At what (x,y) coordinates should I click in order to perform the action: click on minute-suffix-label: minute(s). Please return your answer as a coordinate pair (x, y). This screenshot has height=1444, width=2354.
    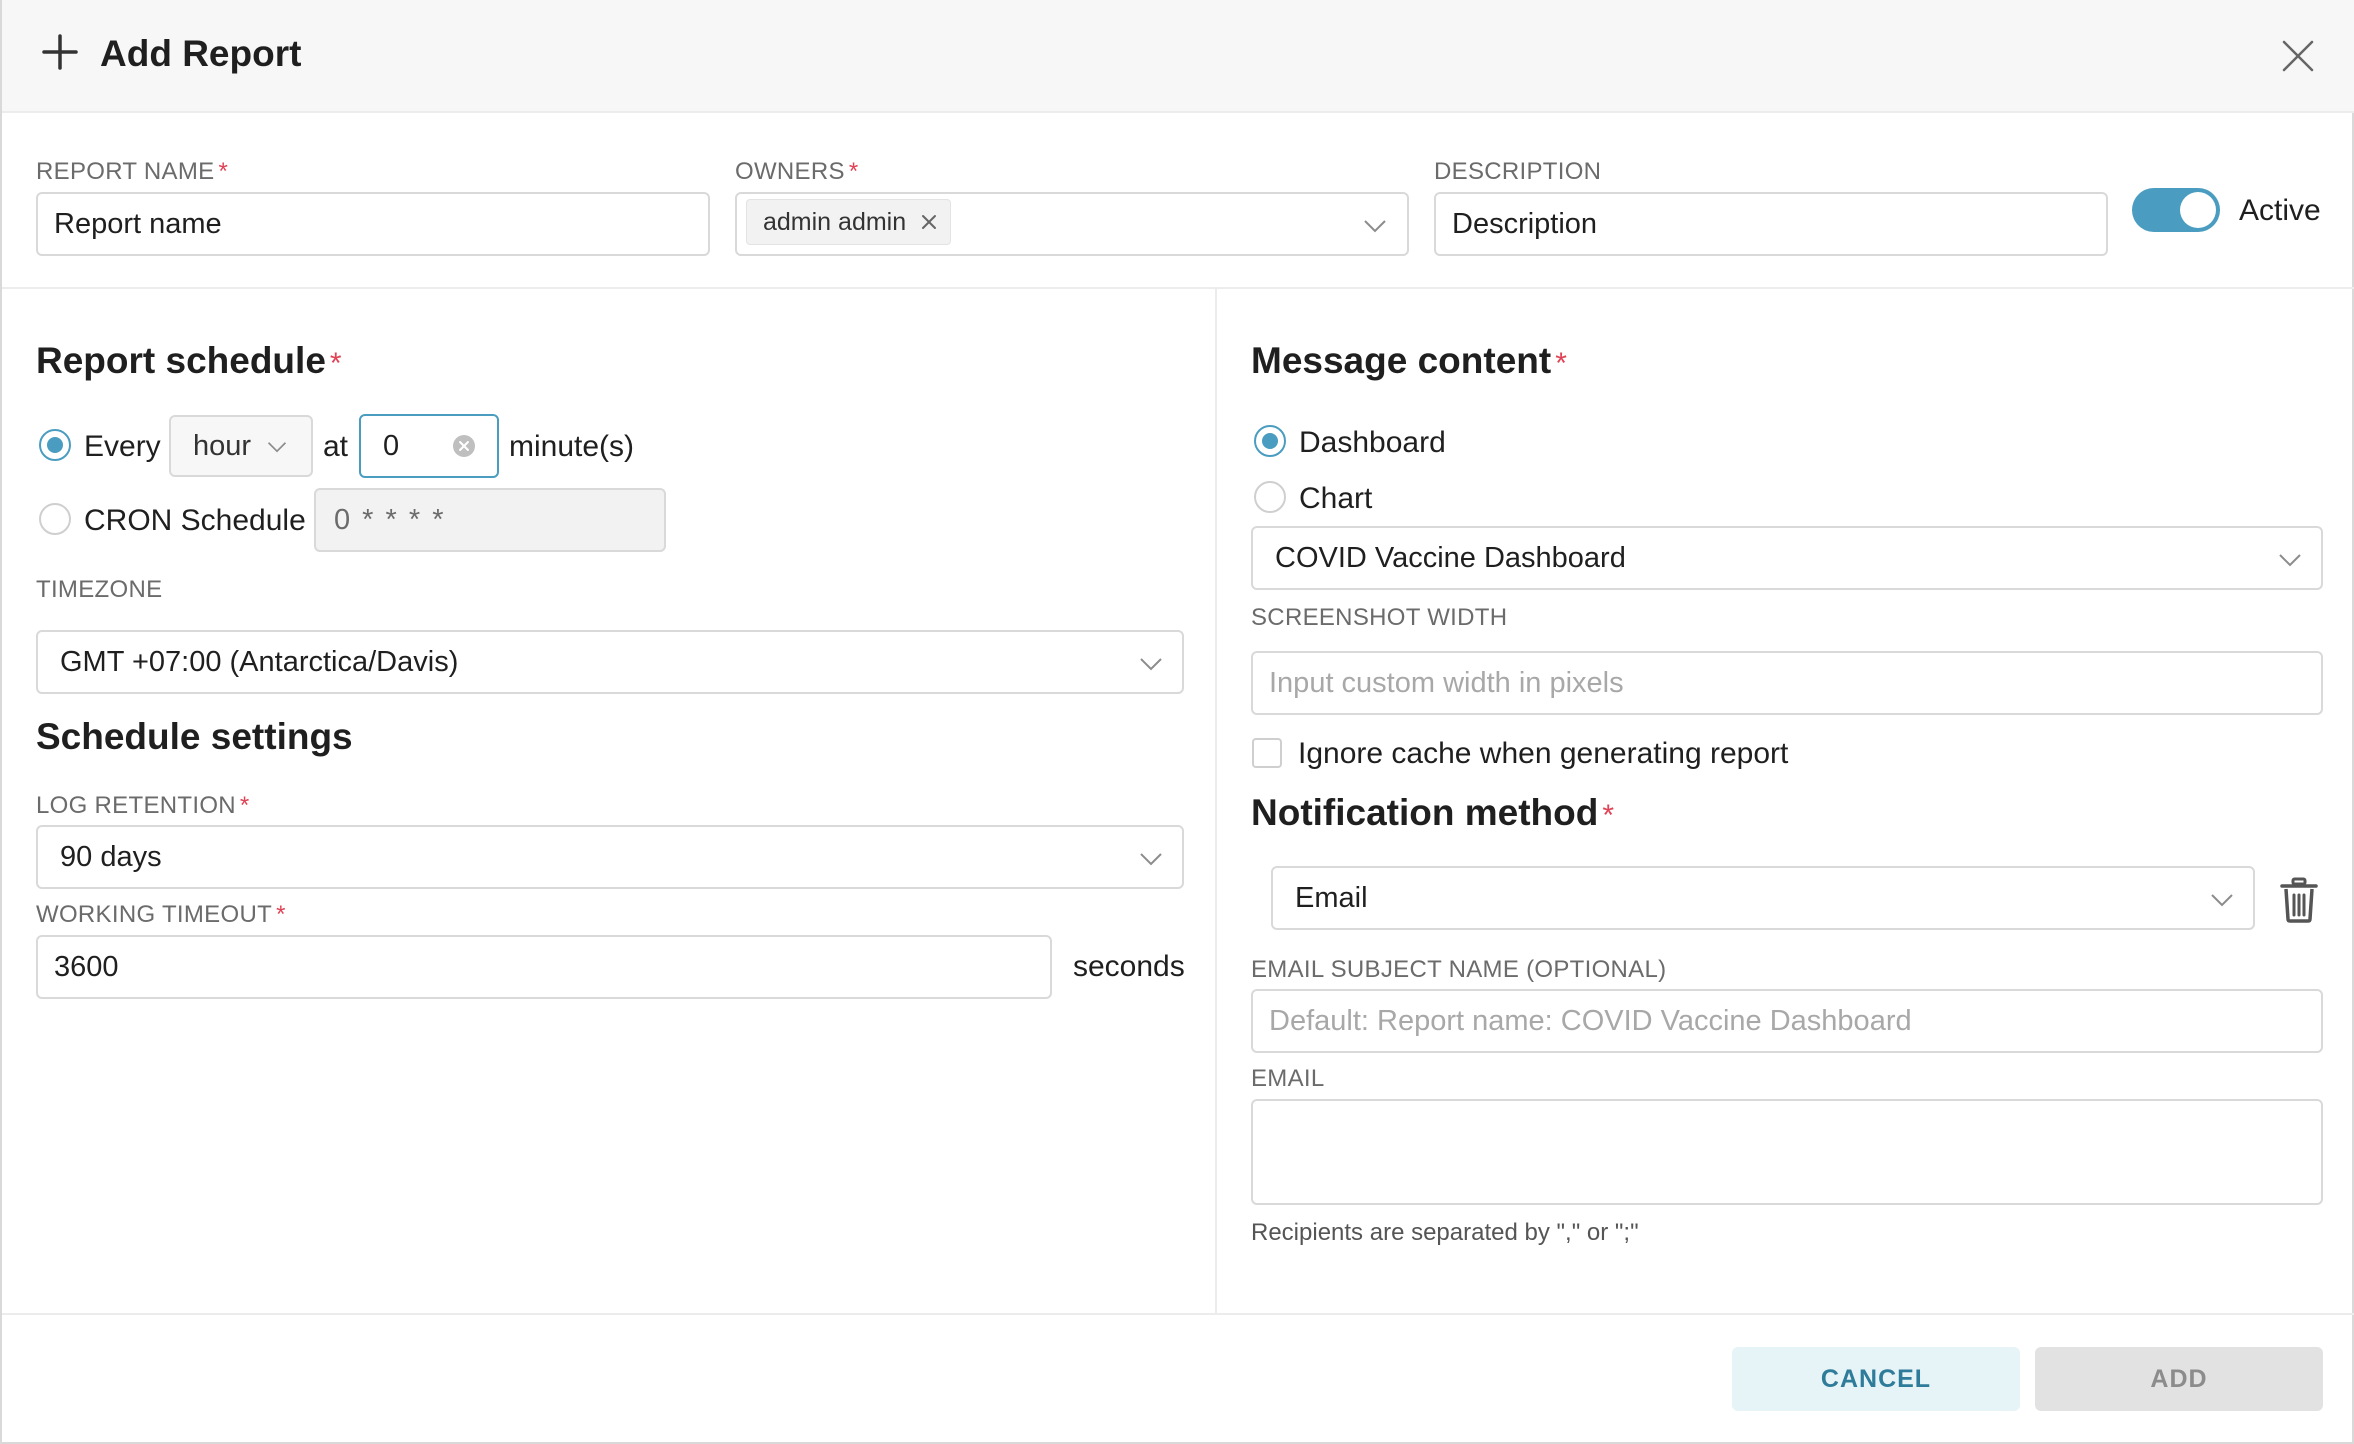
    Looking at the image, I should click on (572, 446).